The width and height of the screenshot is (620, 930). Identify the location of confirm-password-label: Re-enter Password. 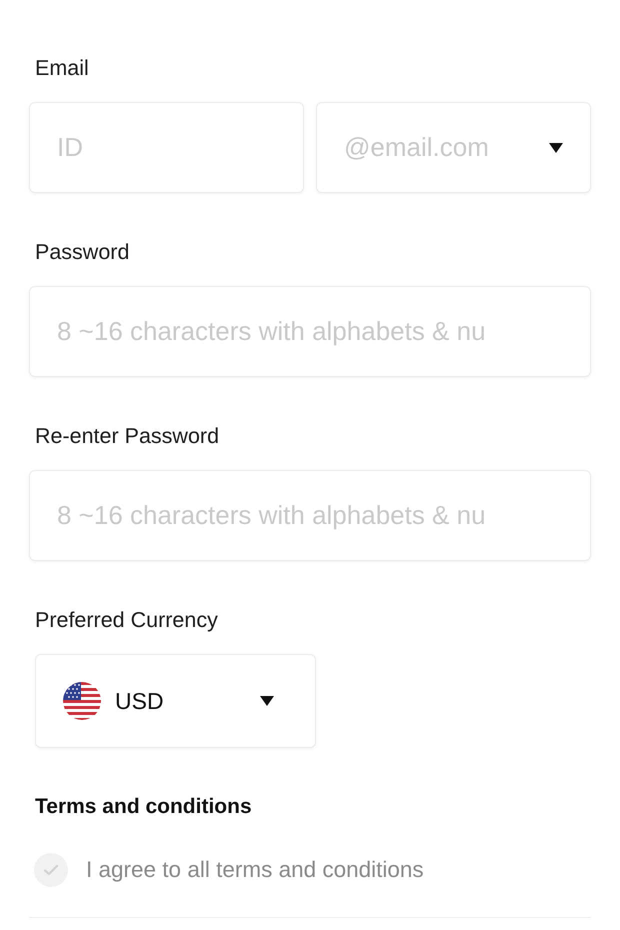
(127, 436).